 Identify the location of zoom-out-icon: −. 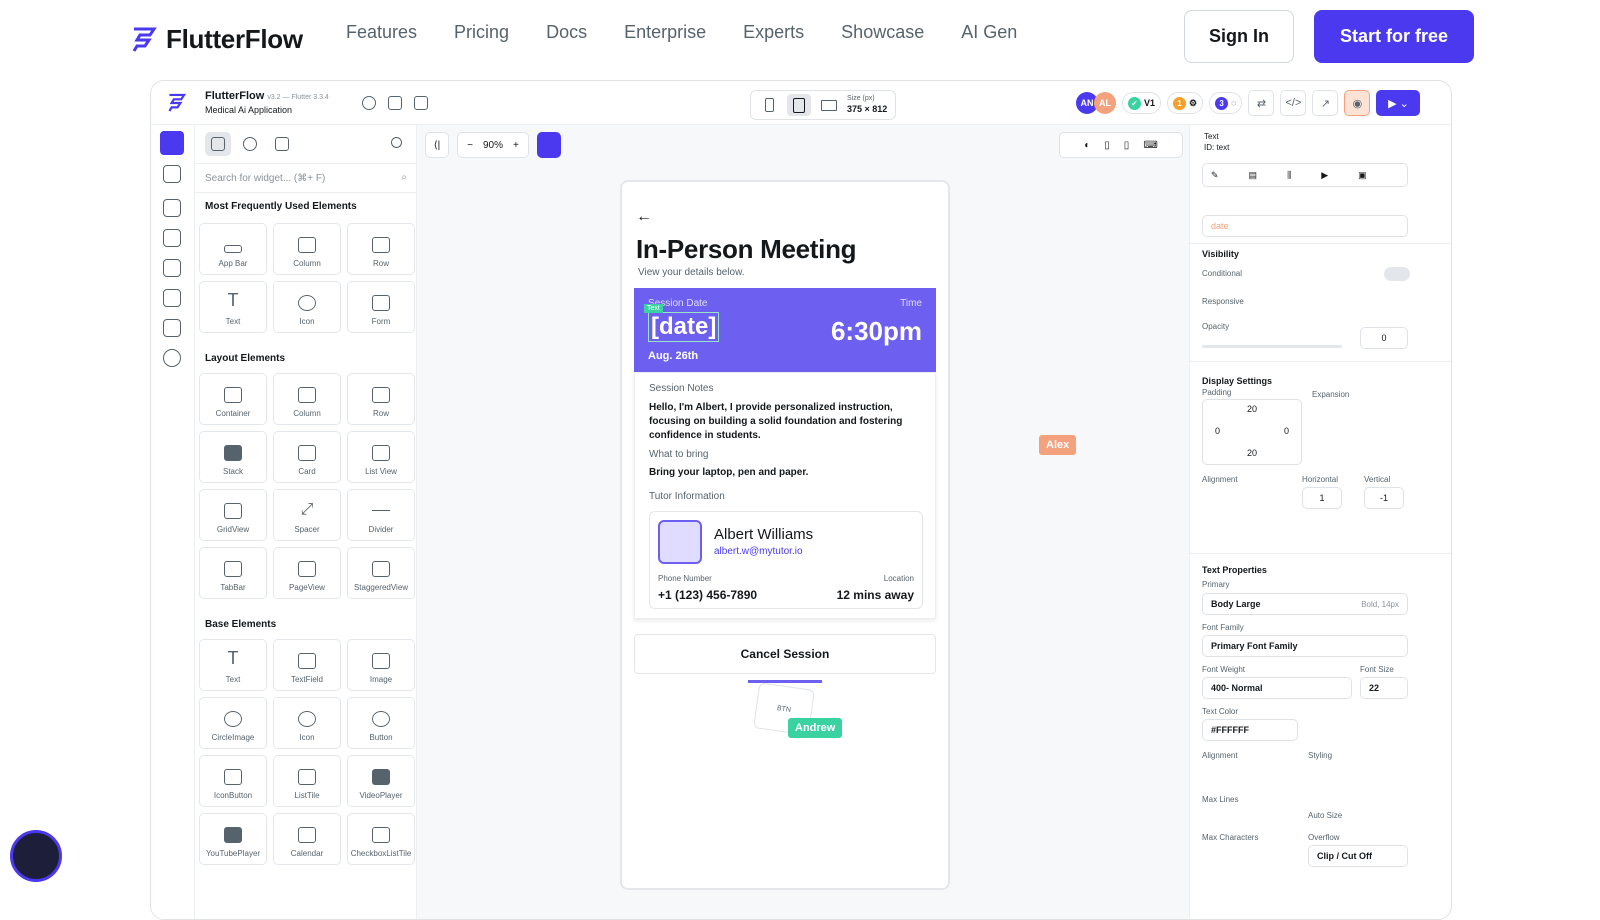
(470, 145).